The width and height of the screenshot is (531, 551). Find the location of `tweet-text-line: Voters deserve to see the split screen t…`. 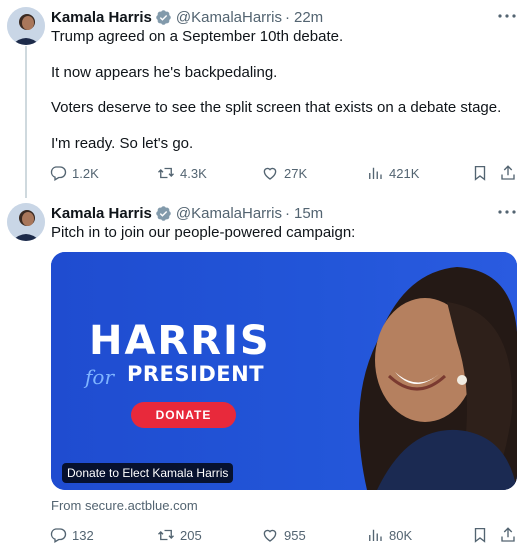

tweet-text-line: Voters deserve to see the split screen t… is located at coordinates (276, 107).